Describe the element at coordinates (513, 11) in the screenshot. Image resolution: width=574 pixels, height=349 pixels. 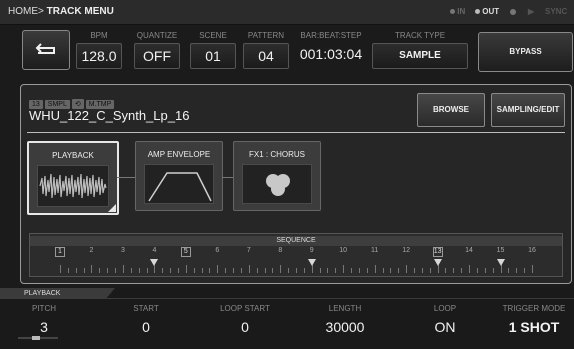
I see `record-dot-icon` at that location.